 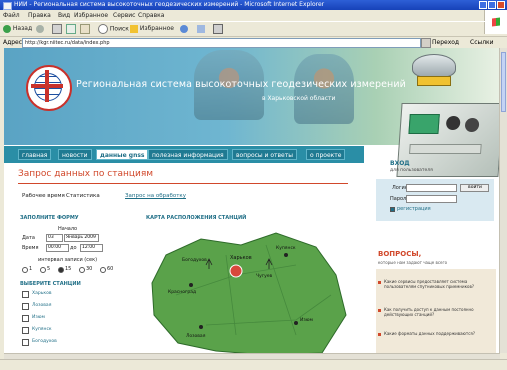 I want to click on favorites-icon, so click(x=134, y=28).